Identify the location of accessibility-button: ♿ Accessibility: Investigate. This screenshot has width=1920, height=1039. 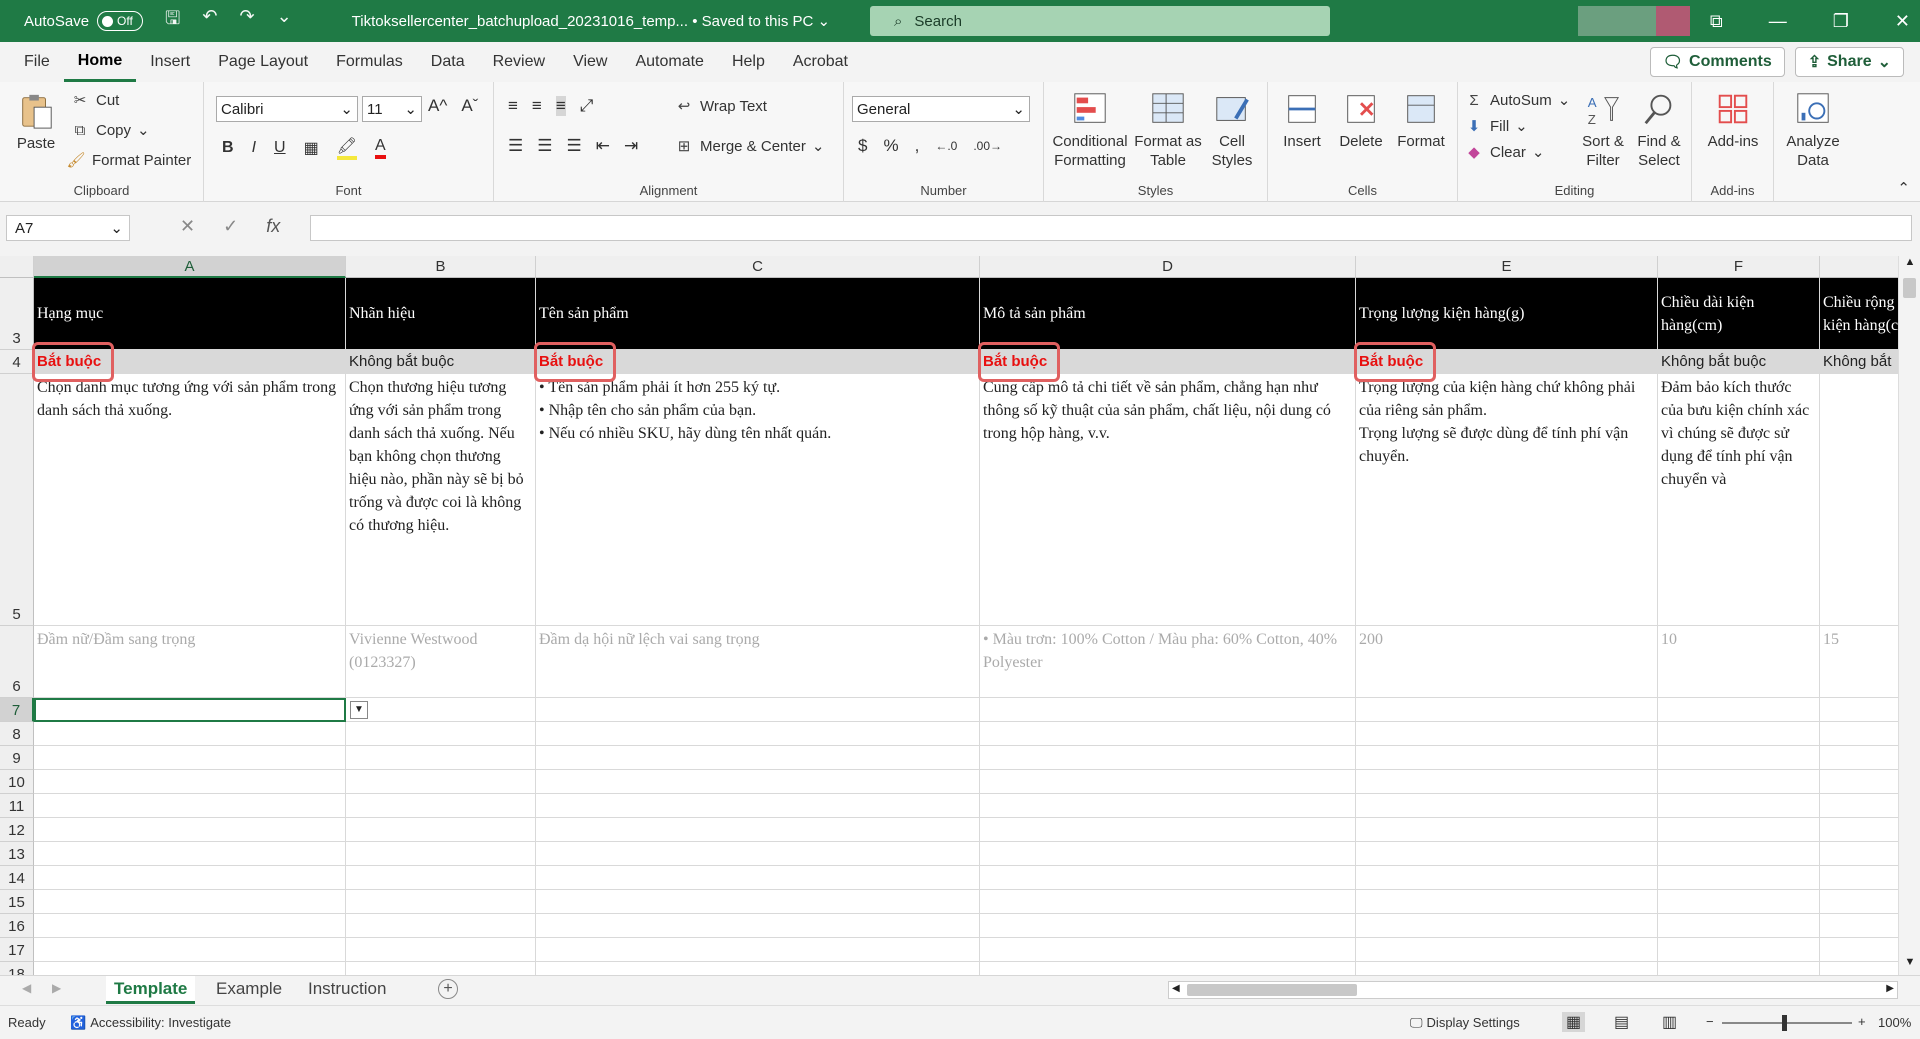
(150, 1023).